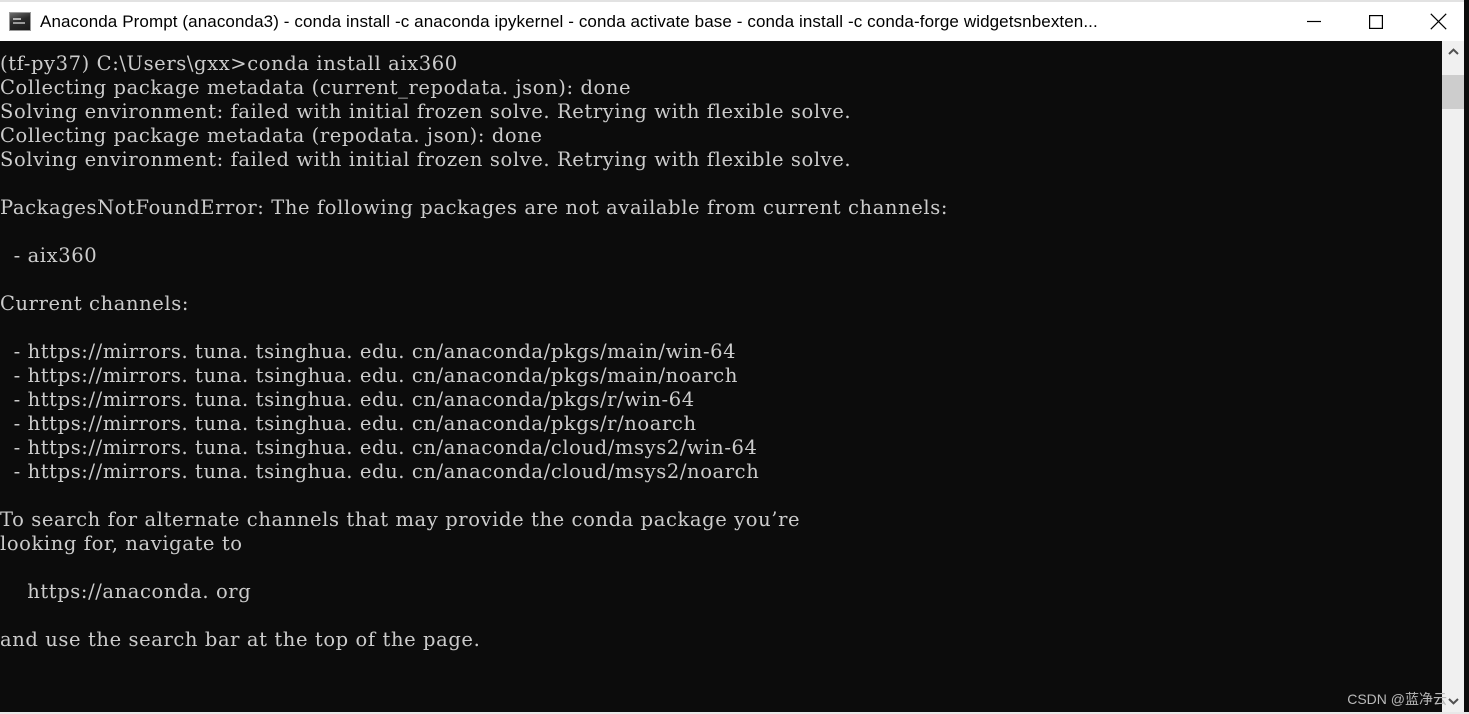  What do you see at coordinates (1466, 357) in the screenshot?
I see `window-right-frame` at bounding box center [1466, 357].